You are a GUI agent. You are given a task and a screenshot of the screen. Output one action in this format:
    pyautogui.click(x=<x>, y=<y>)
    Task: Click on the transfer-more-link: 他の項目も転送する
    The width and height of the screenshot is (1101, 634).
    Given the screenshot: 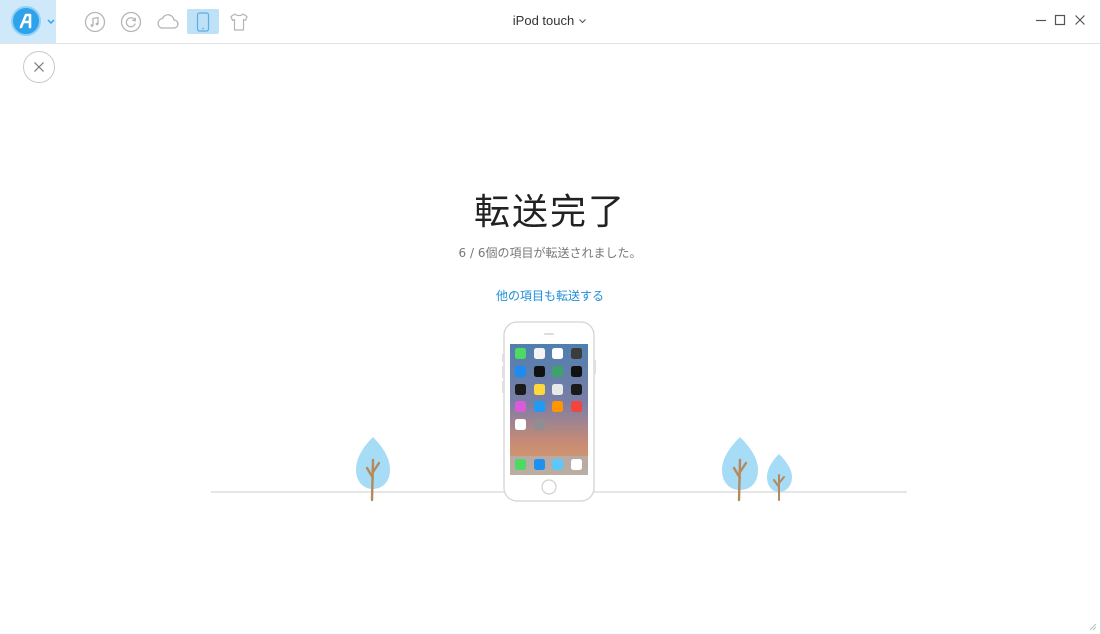 What is the action you would take?
    pyautogui.click(x=550, y=296)
    